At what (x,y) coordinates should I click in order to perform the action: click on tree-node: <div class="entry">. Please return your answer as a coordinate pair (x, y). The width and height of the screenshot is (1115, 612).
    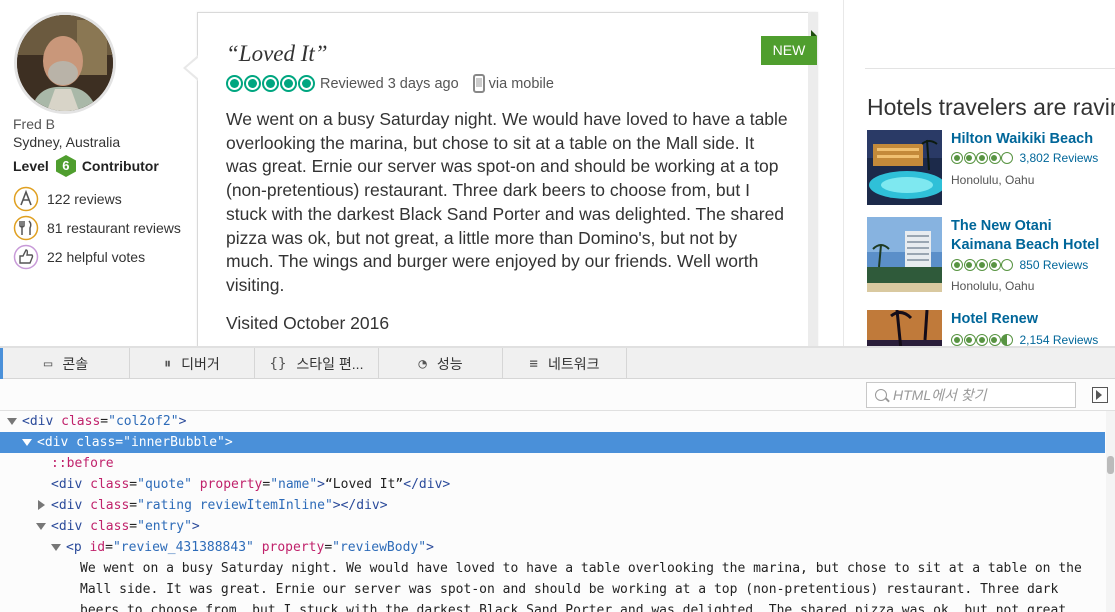
    Looking at the image, I should click on (552, 526).